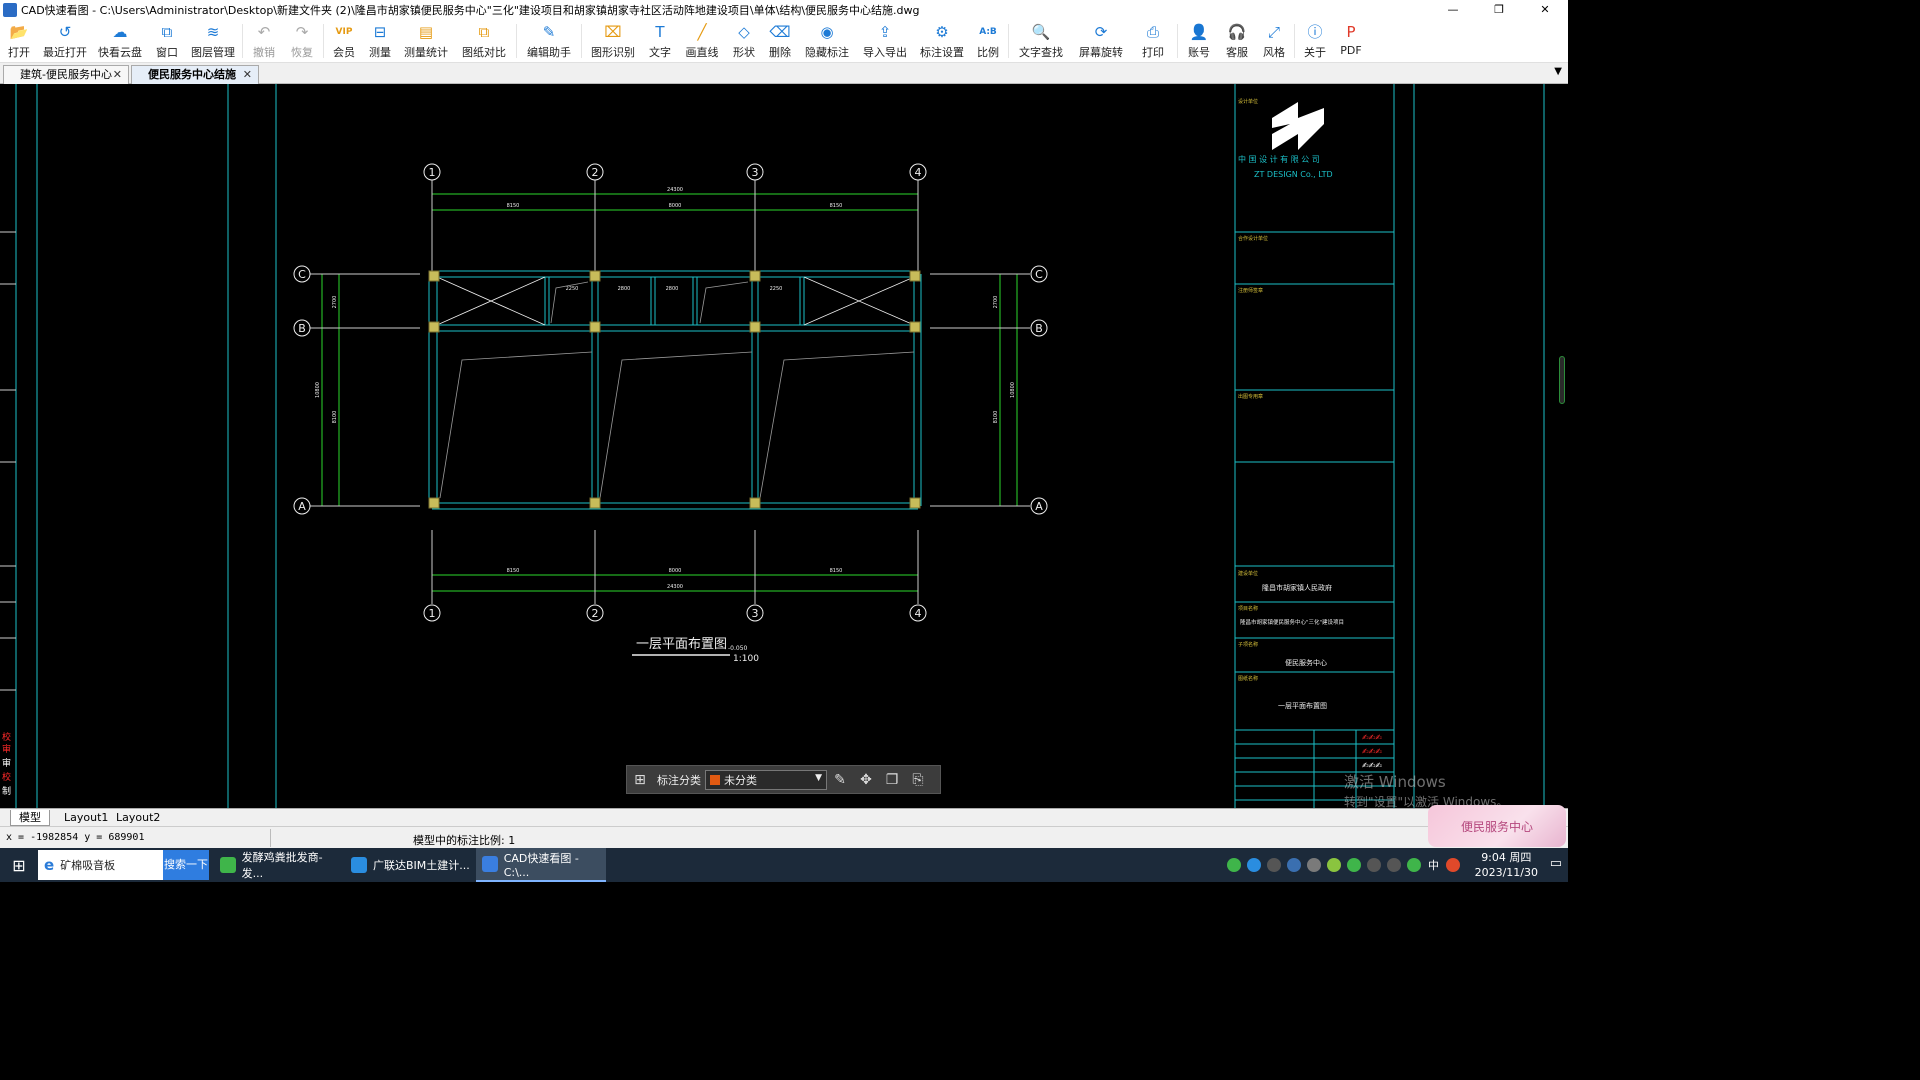  Describe the element at coordinates (213, 52) in the screenshot. I see `layers-label: 图层管理` at that location.